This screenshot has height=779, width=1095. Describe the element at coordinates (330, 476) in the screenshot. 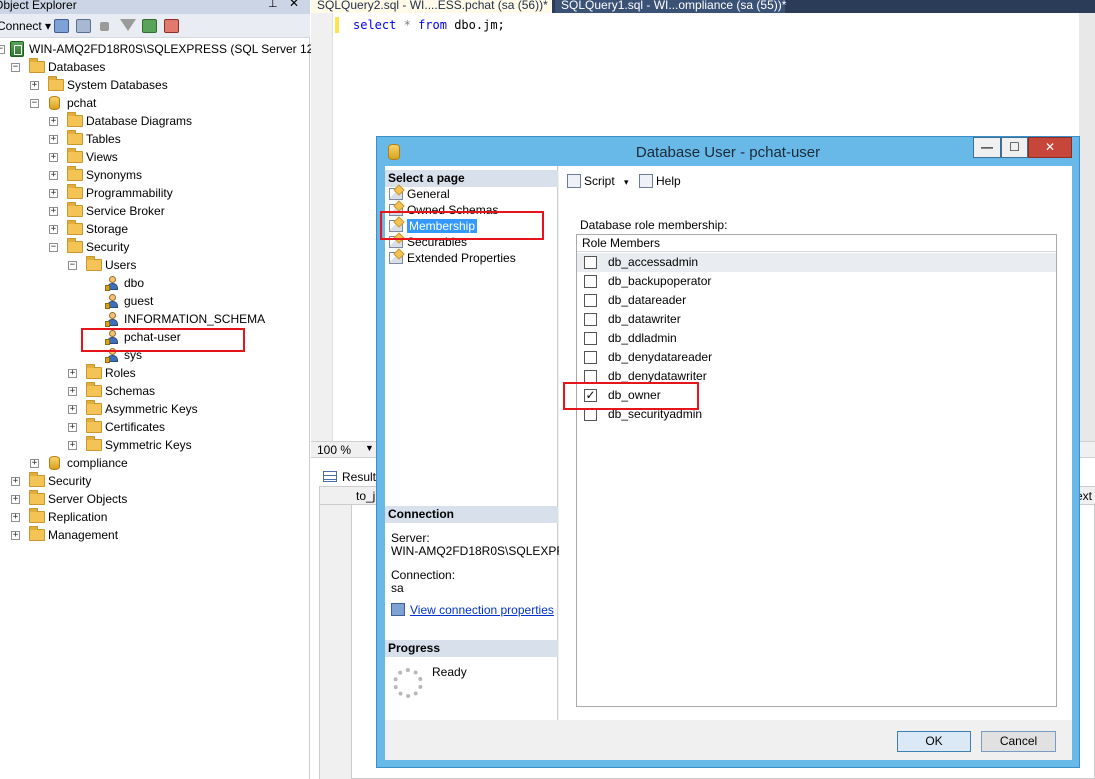

I see `grid-icon` at that location.